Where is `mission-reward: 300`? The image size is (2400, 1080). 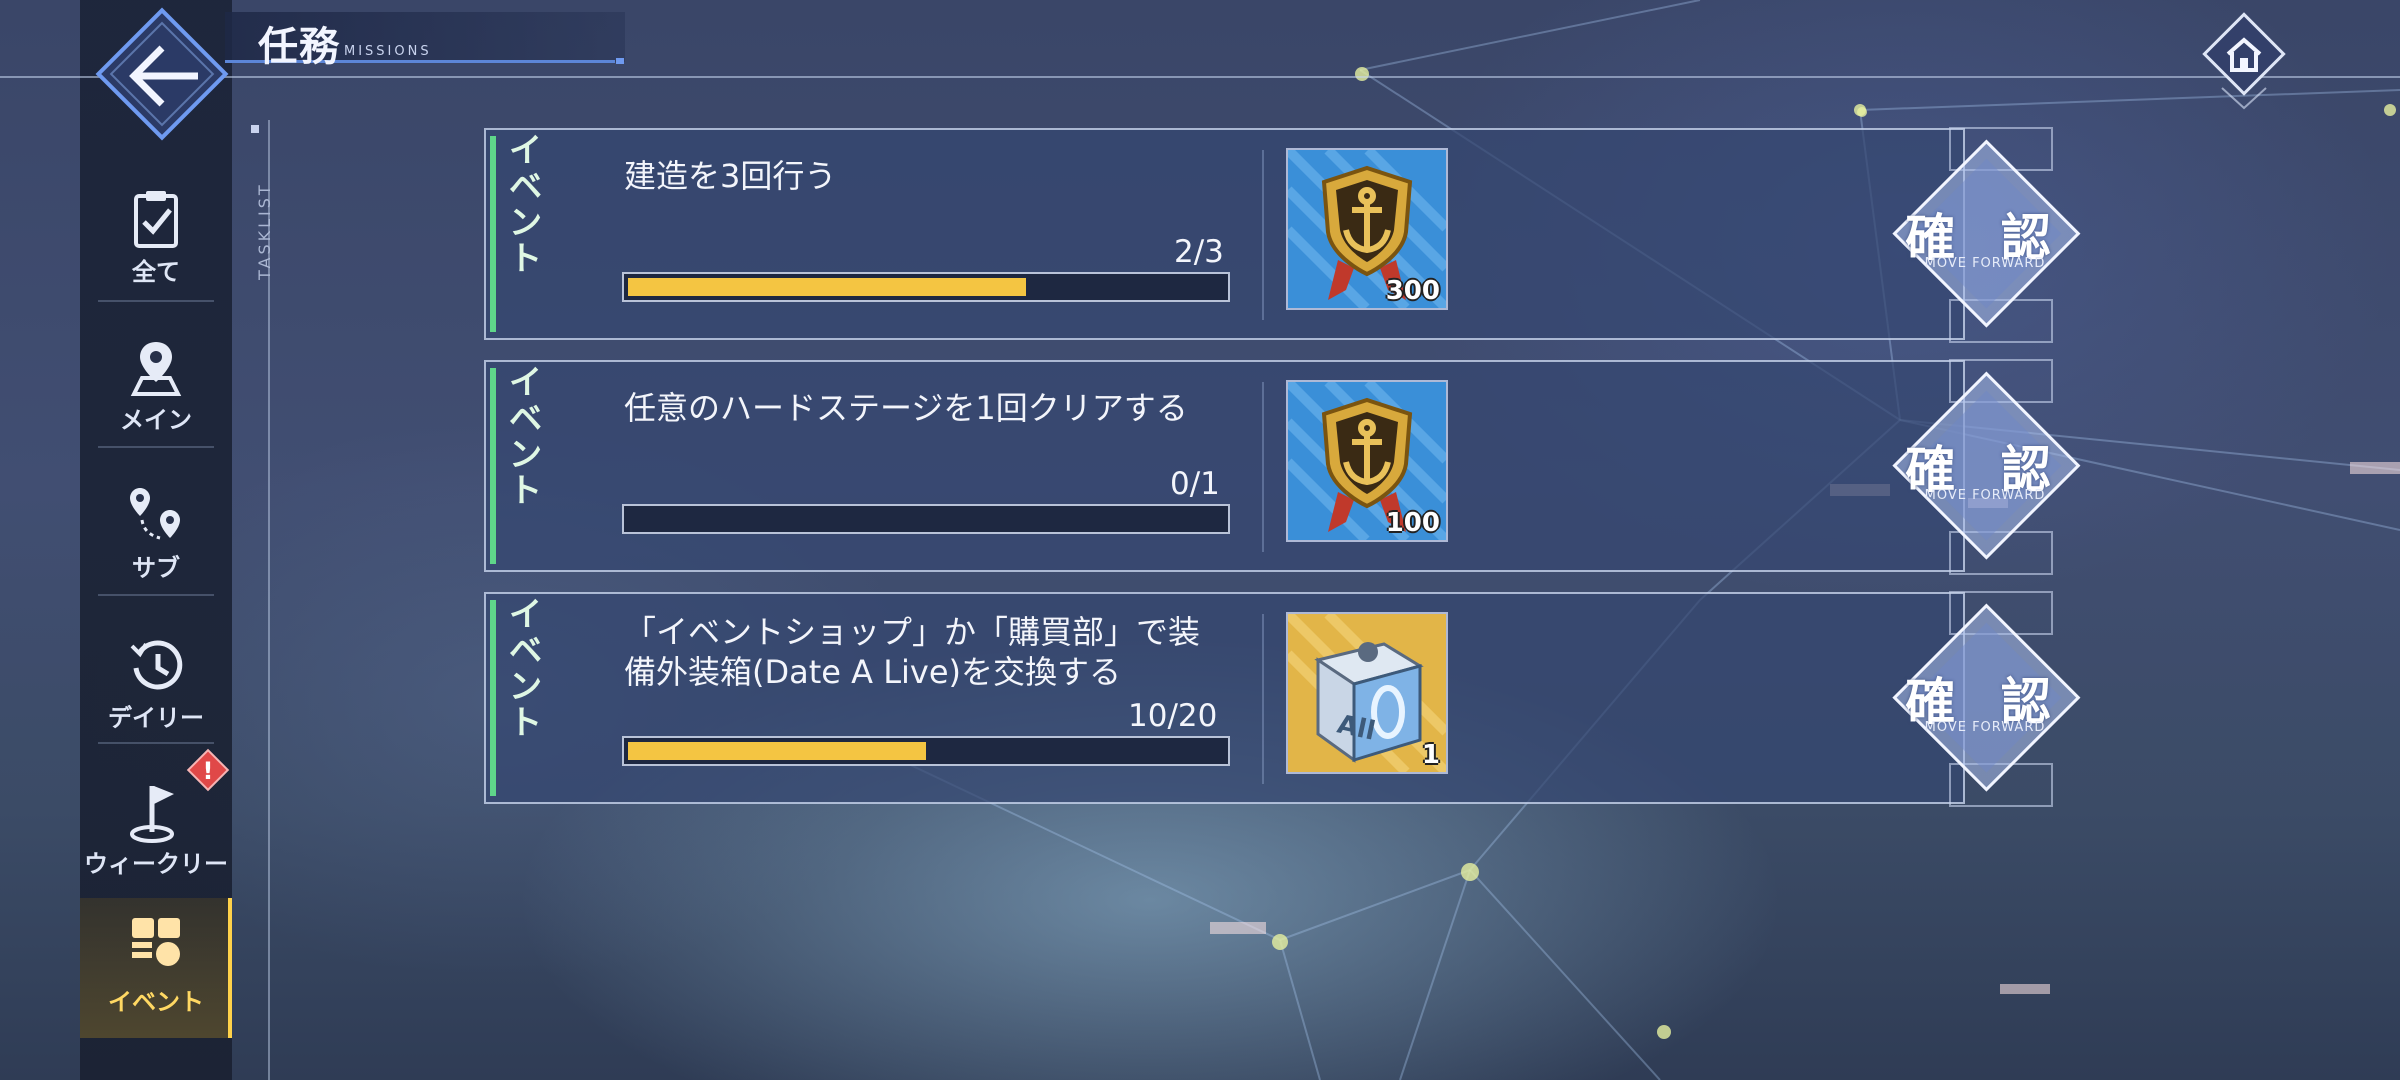
mission-reward: 300 is located at coordinates (1367, 229).